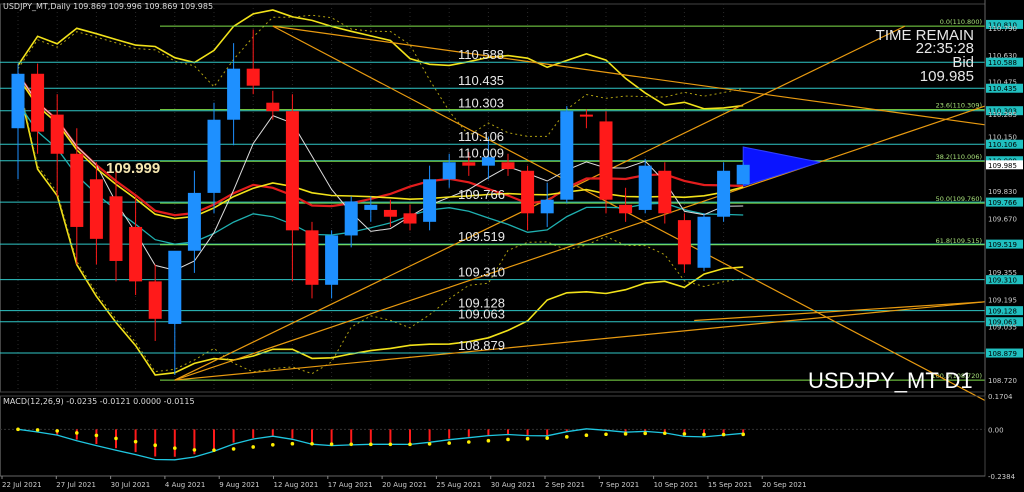  I want to click on level-label: 109.766, so click(481, 194).